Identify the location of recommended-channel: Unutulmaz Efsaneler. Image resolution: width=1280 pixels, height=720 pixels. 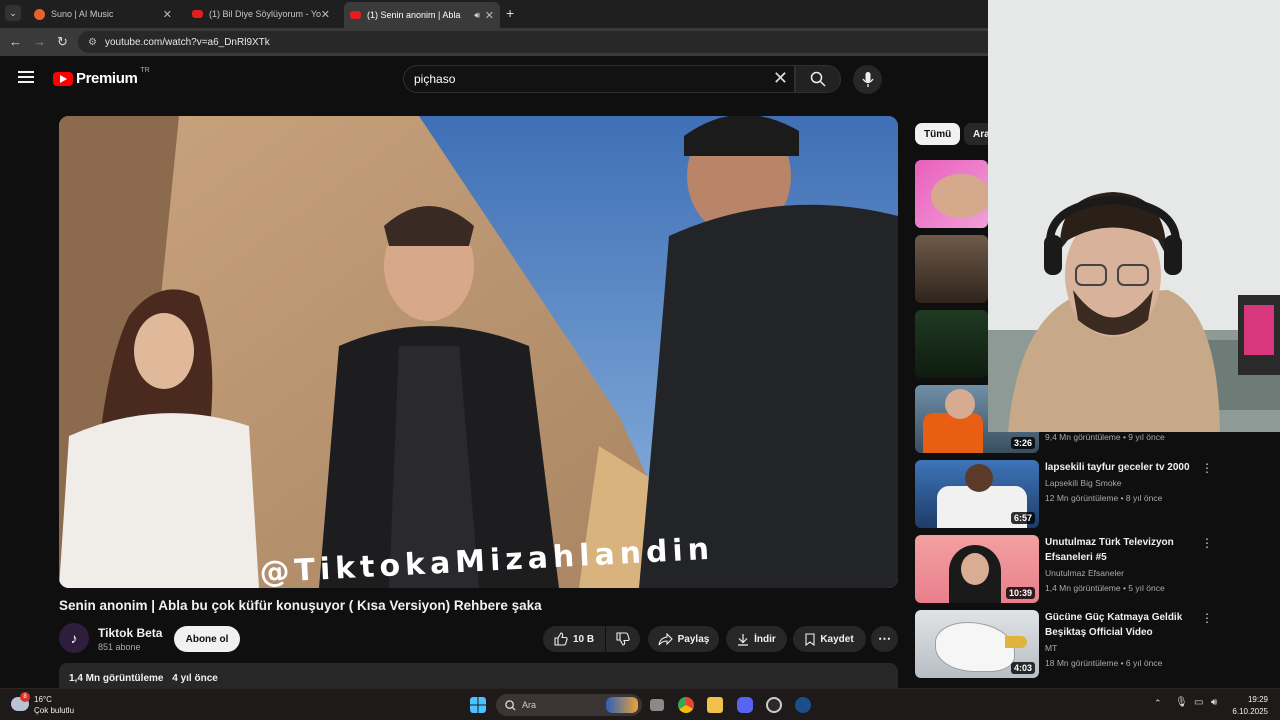
(1084, 573).